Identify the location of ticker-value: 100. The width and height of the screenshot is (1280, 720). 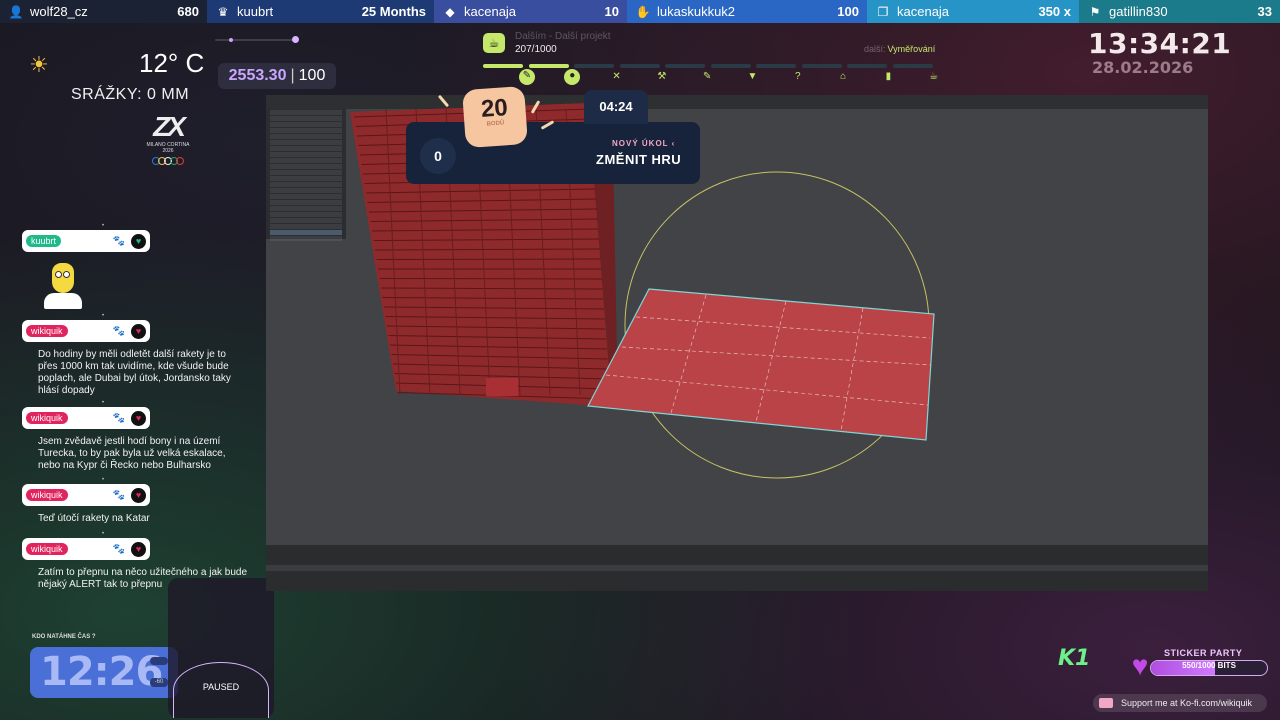
(848, 11).